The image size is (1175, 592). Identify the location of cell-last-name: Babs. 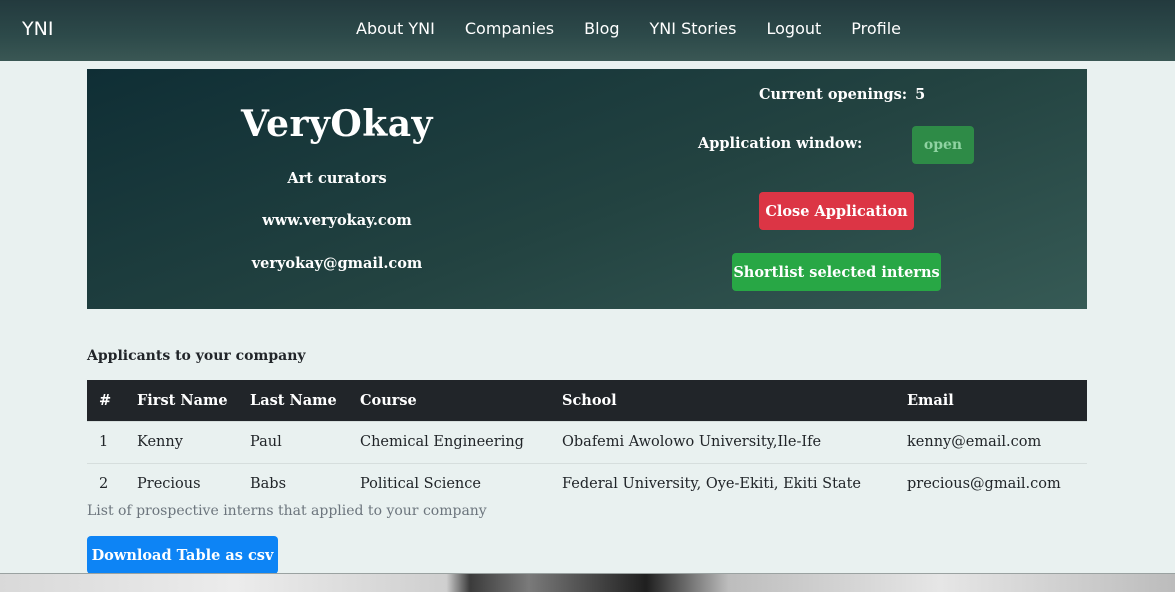
(305, 483).